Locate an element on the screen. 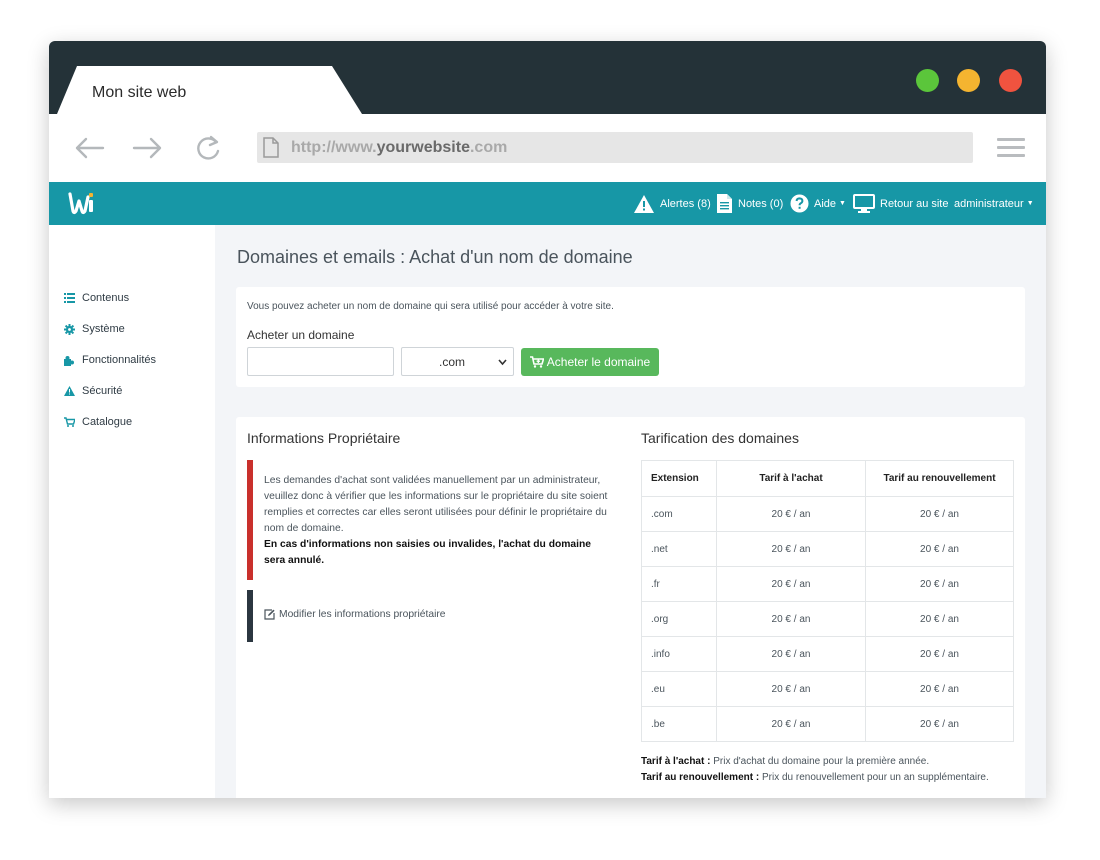 The image size is (1100, 860). nav-user-menu: administrateur ▼ is located at coordinates (994, 203).